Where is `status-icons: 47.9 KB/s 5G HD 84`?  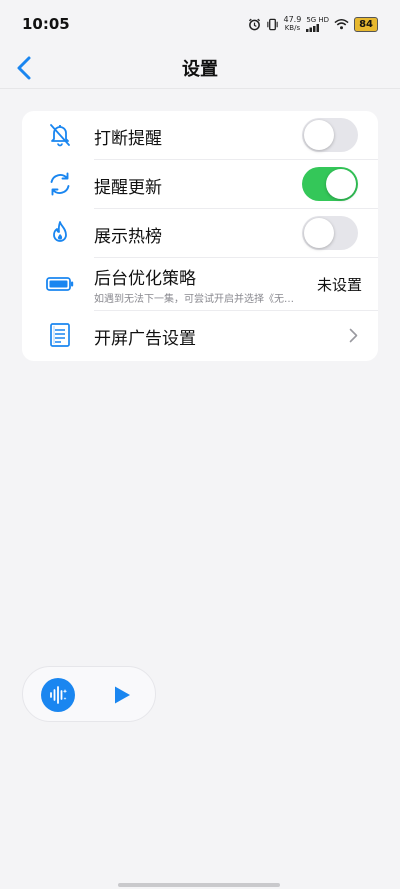 status-icons: 47.9 KB/s 5G HD 84 is located at coordinates (313, 24).